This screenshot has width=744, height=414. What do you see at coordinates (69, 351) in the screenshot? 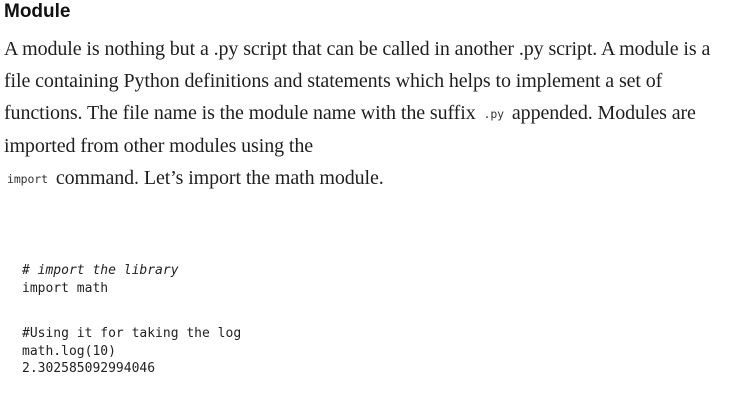
I see `code-line-log-call: math.log(10)` at bounding box center [69, 351].